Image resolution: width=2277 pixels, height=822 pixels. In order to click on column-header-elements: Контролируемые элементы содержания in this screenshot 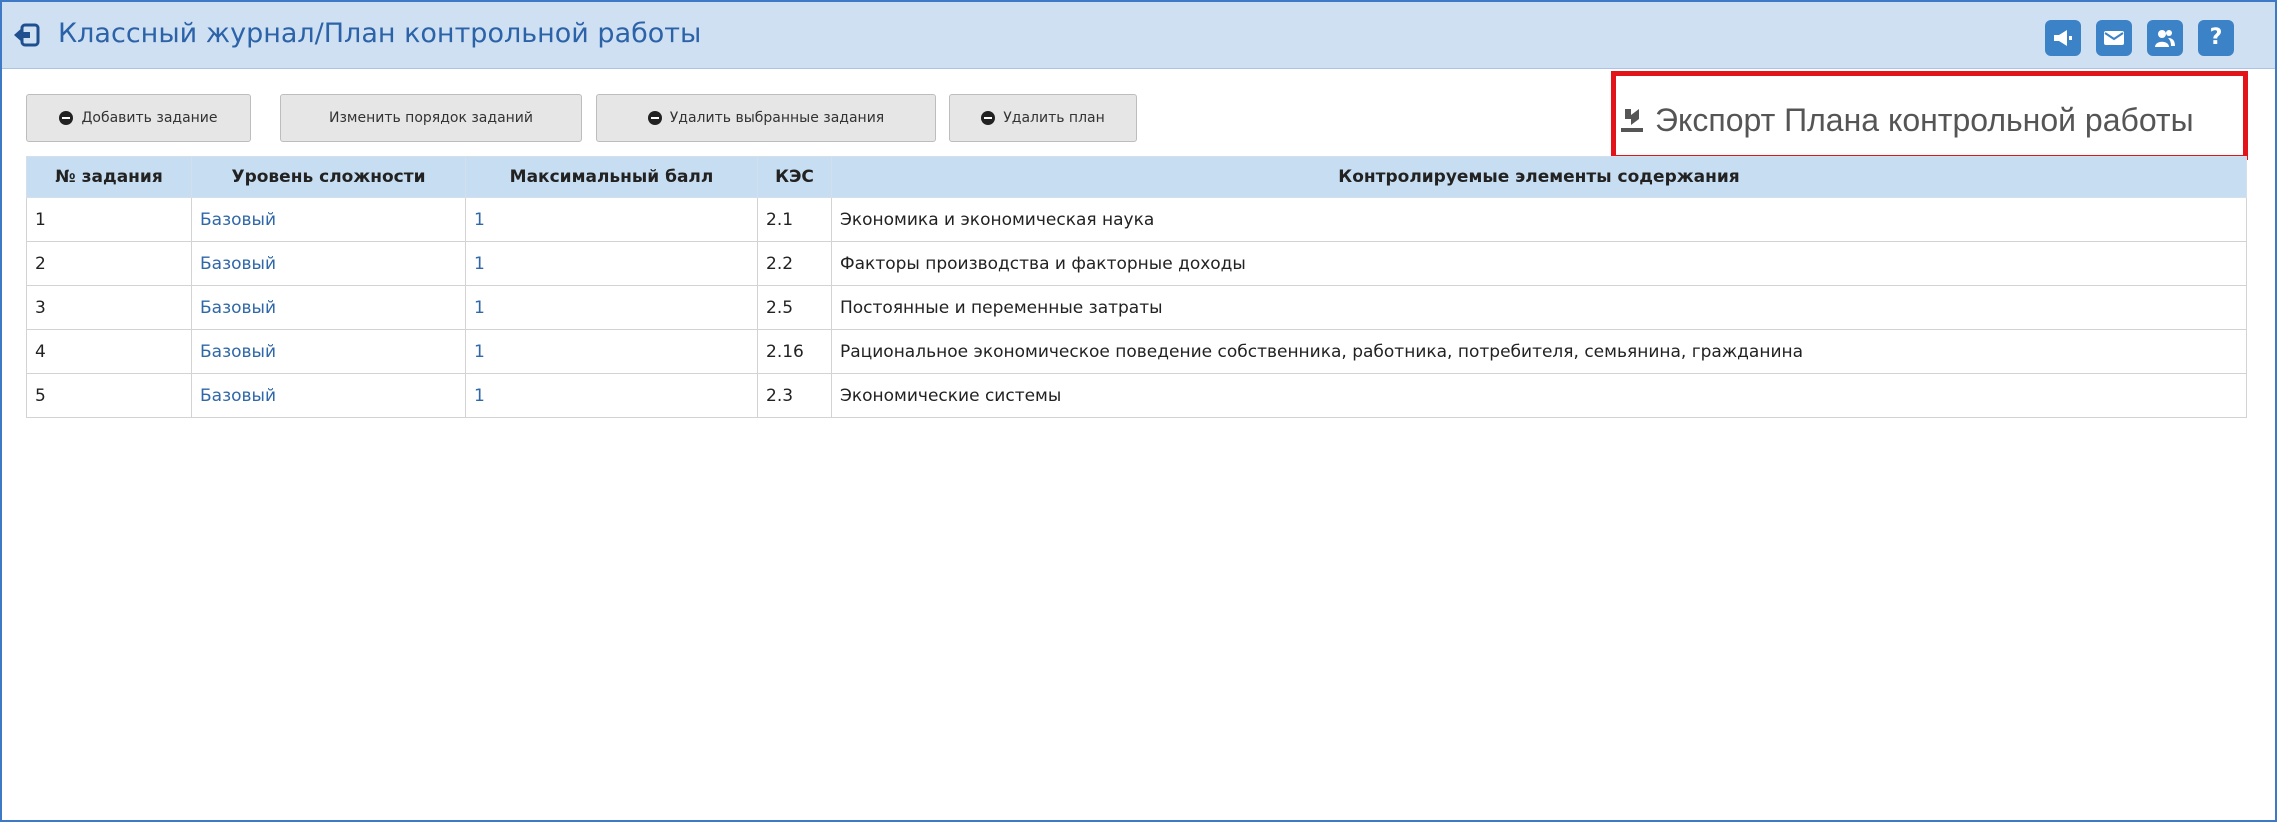, I will do `click(1539, 177)`.